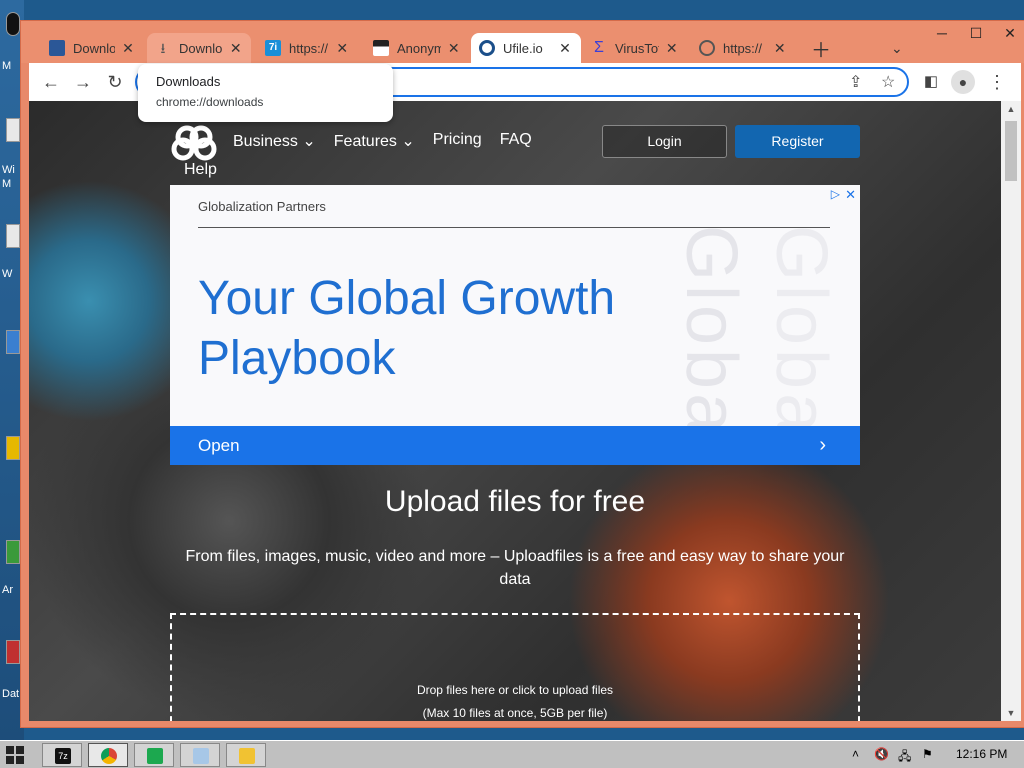 This screenshot has height=768, width=1024. Describe the element at coordinates (154, 755) in the screenshot. I see `taskbar-shield` at that location.